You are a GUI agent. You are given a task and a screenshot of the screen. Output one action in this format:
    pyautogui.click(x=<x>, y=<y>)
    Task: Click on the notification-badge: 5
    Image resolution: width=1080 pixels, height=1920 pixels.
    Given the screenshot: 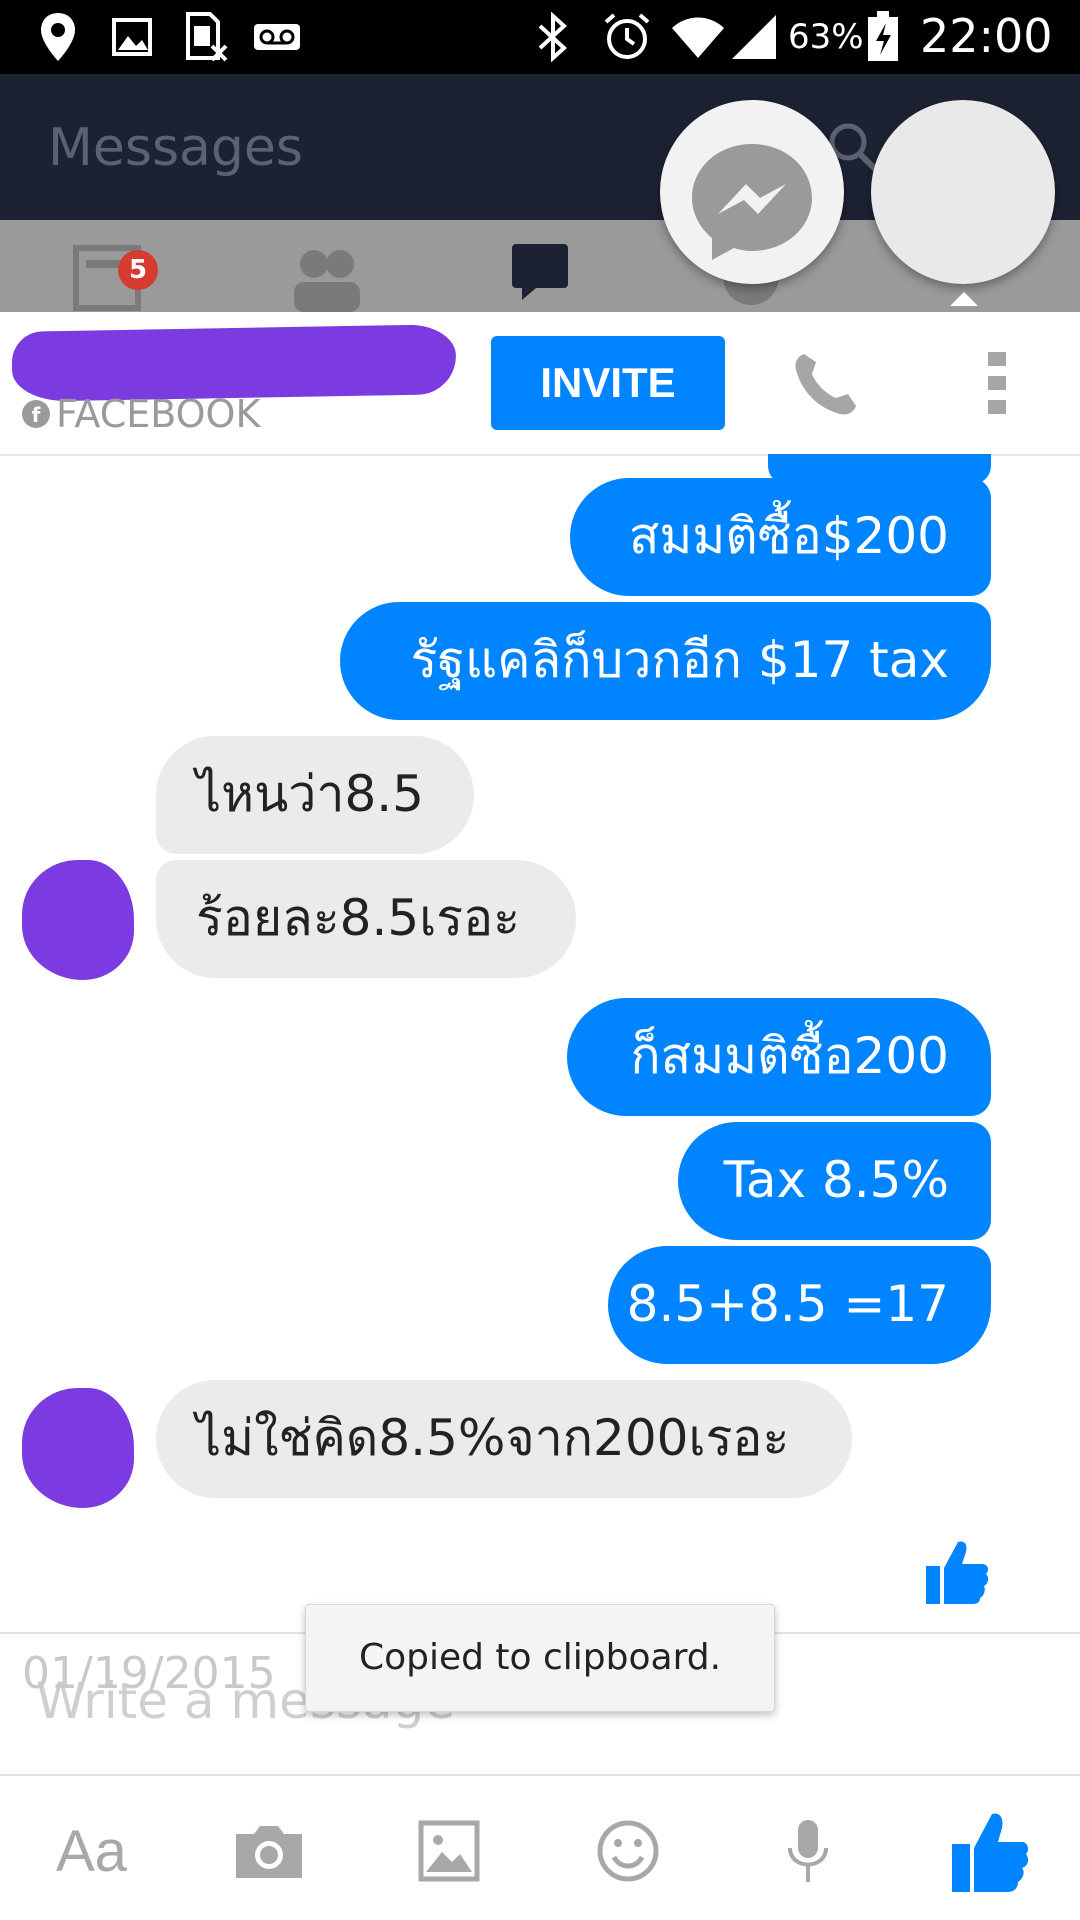 What is the action you would take?
    pyautogui.click(x=138, y=270)
    